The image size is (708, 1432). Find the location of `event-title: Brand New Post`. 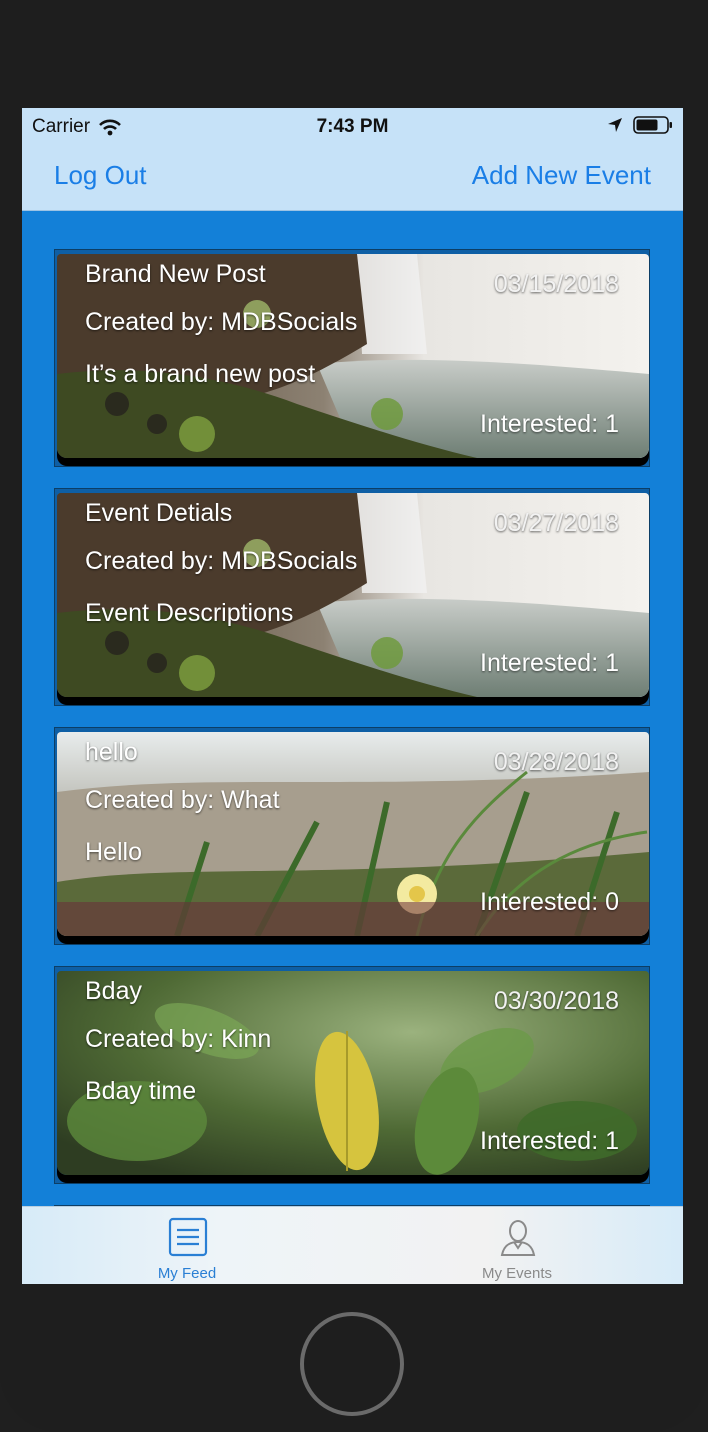

event-title: Brand New Post is located at coordinates (175, 274).